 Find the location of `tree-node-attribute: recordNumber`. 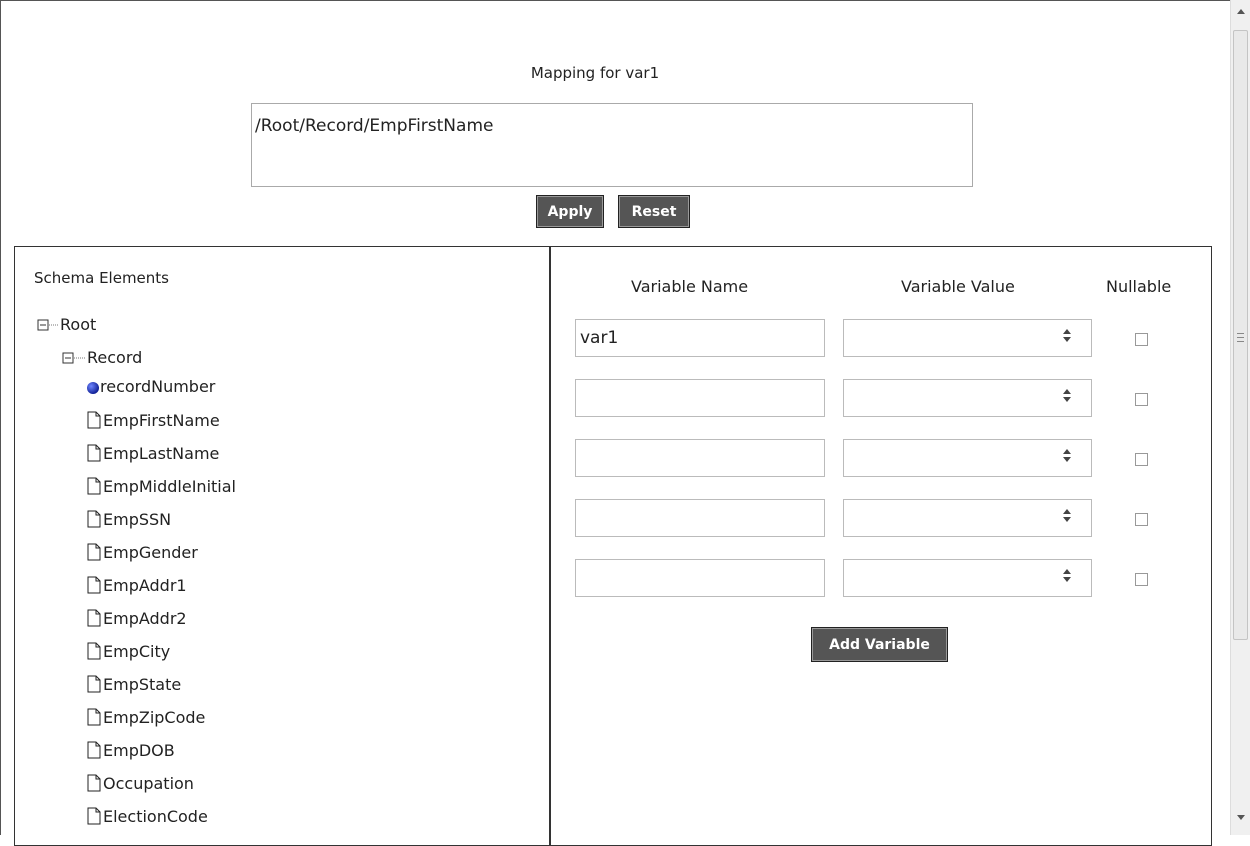

tree-node-attribute: recordNumber is located at coordinates (150, 386).